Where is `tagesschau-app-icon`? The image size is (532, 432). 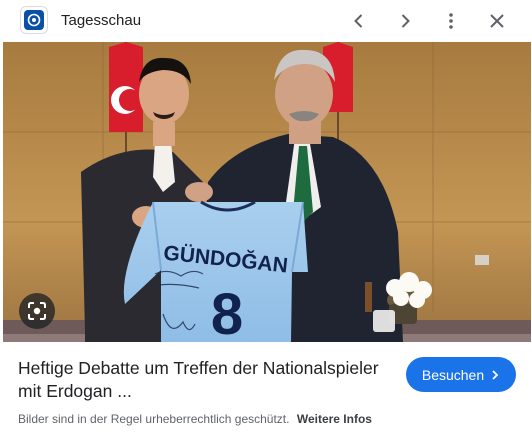
tagesschau-app-icon is located at coordinates (34, 20).